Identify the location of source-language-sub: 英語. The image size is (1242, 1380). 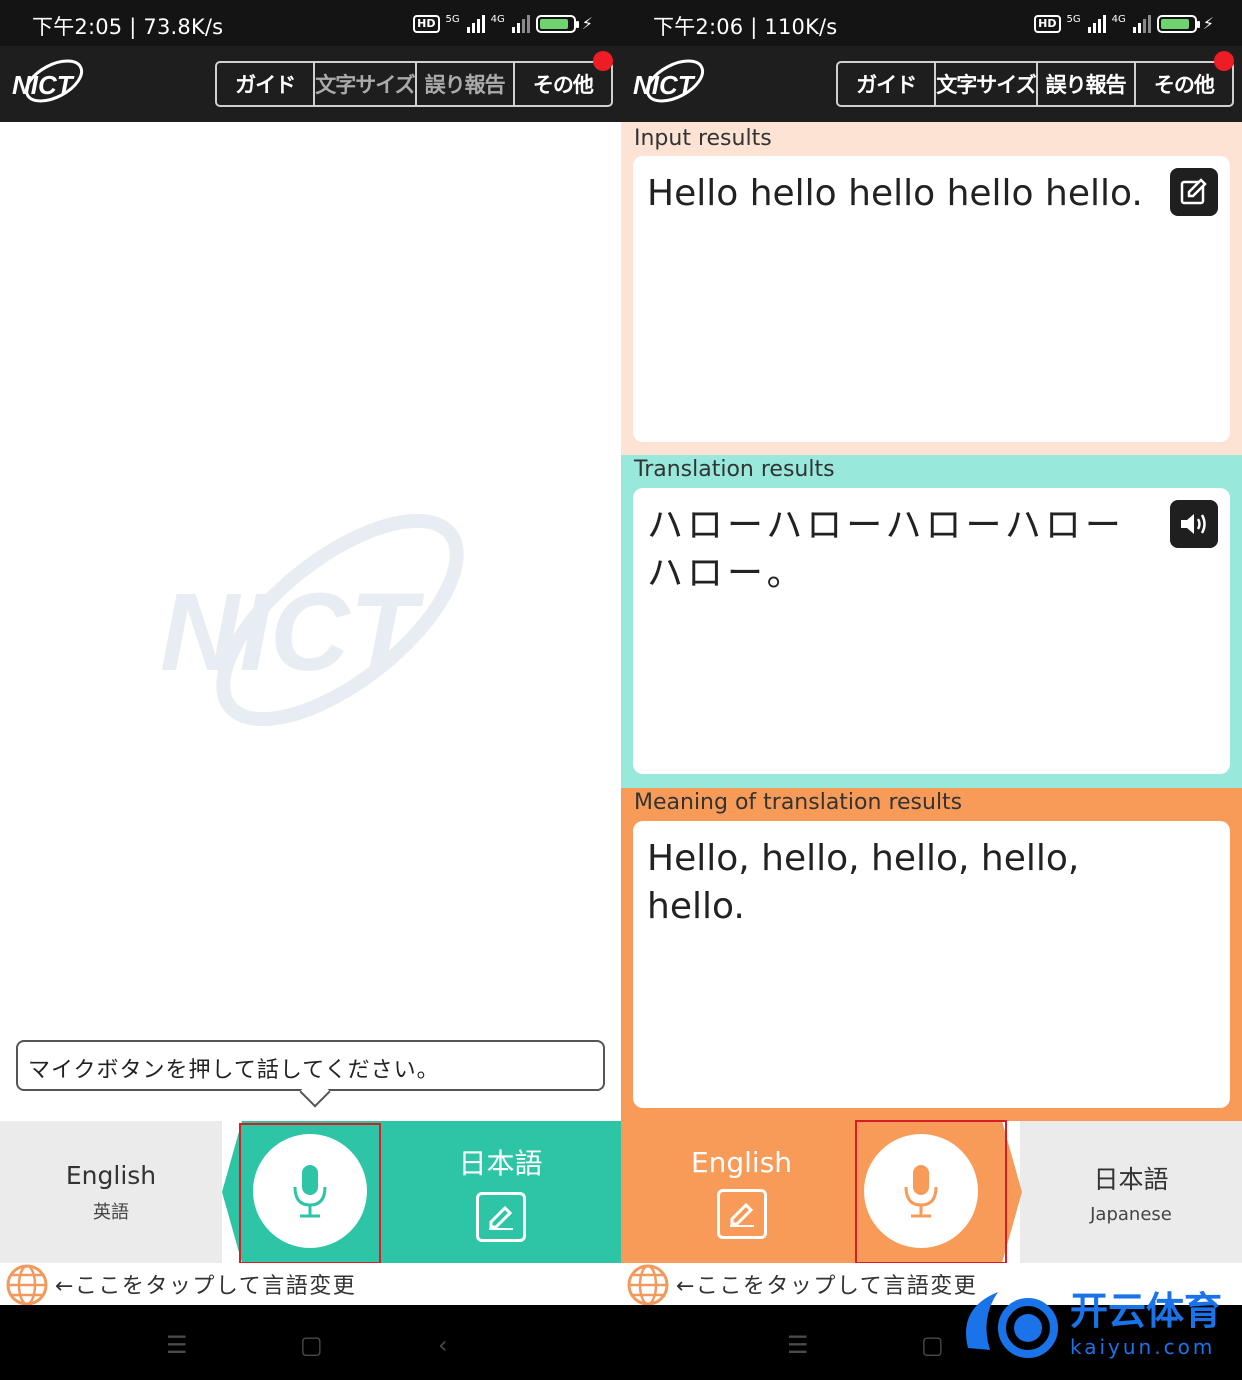
(111, 1212).